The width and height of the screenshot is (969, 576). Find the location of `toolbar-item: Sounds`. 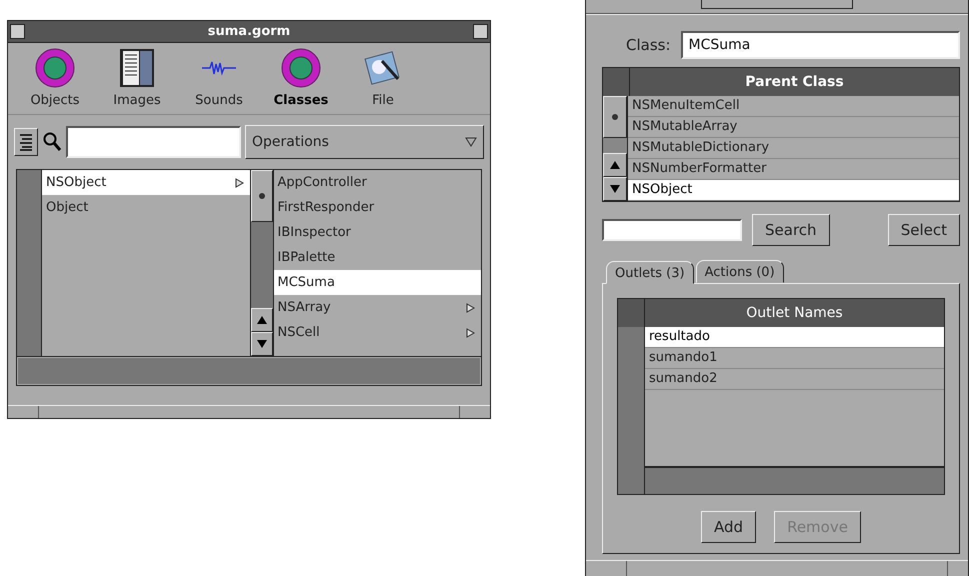

toolbar-item: Sounds is located at coordinates (219, 77).